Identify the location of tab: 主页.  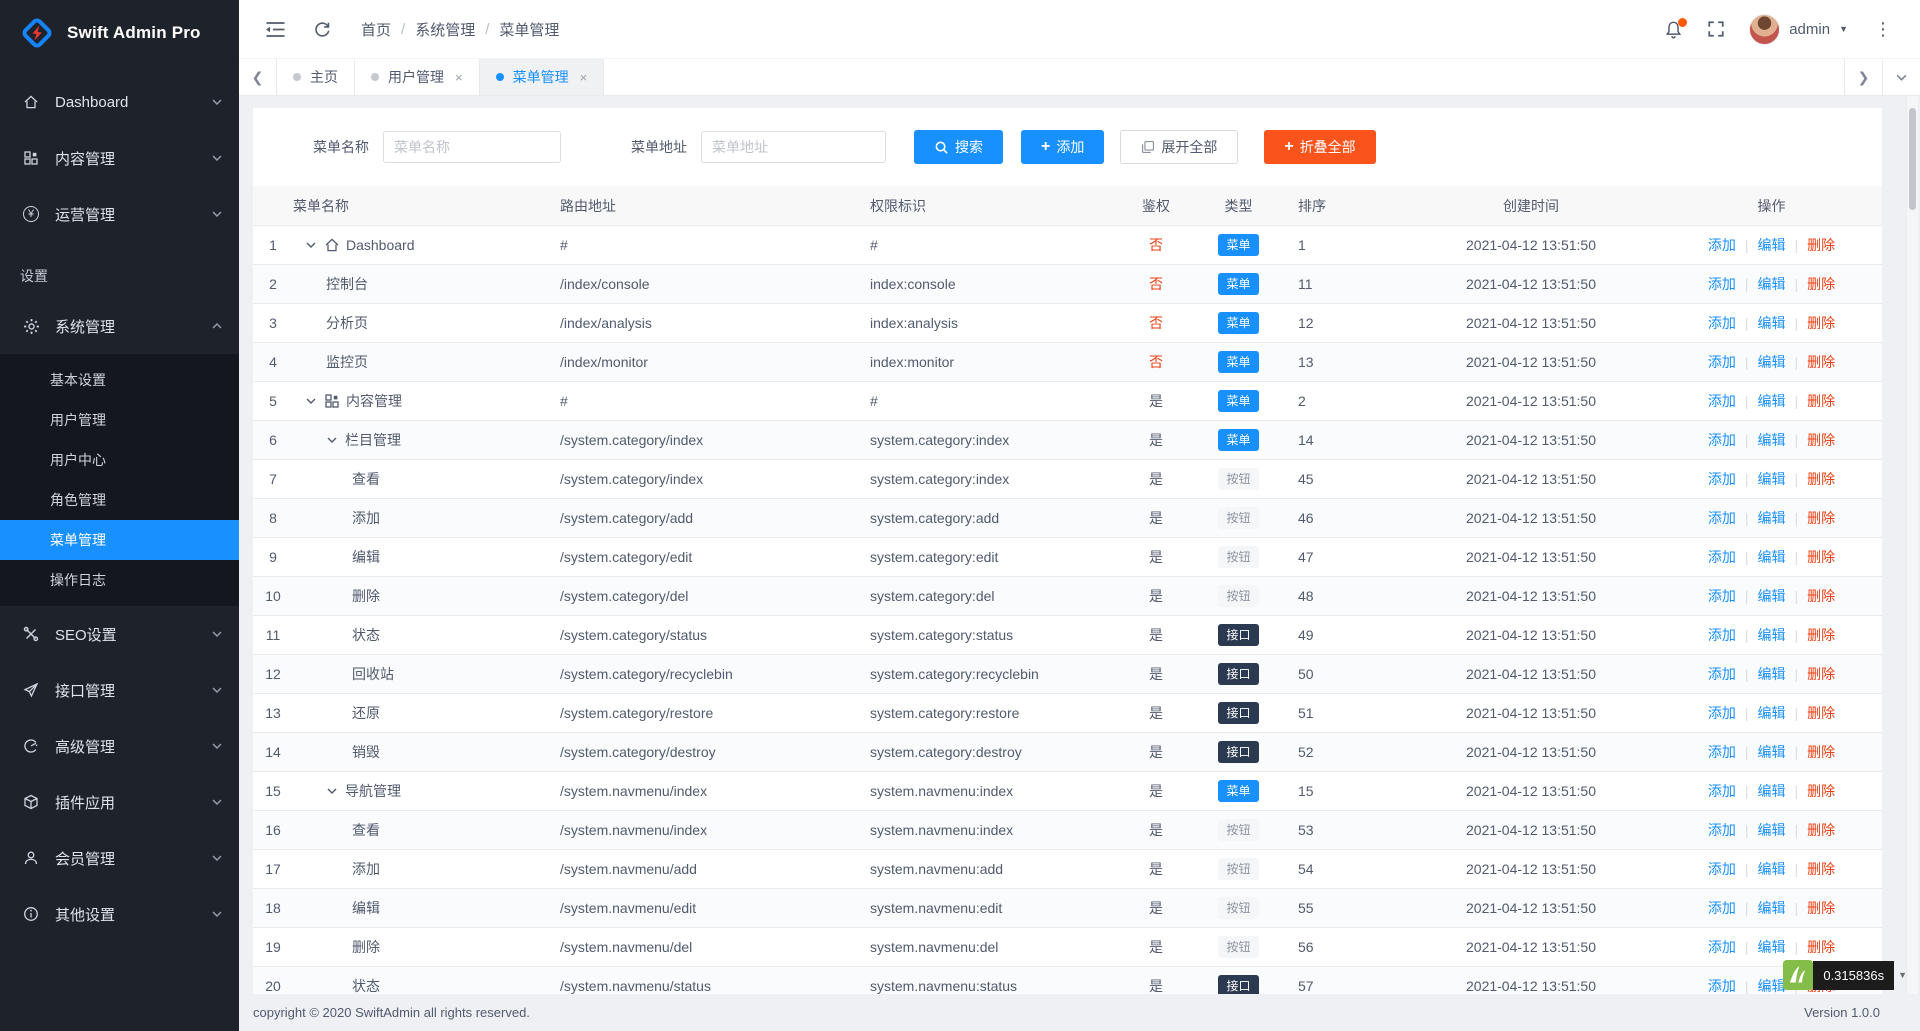
(316, 77).